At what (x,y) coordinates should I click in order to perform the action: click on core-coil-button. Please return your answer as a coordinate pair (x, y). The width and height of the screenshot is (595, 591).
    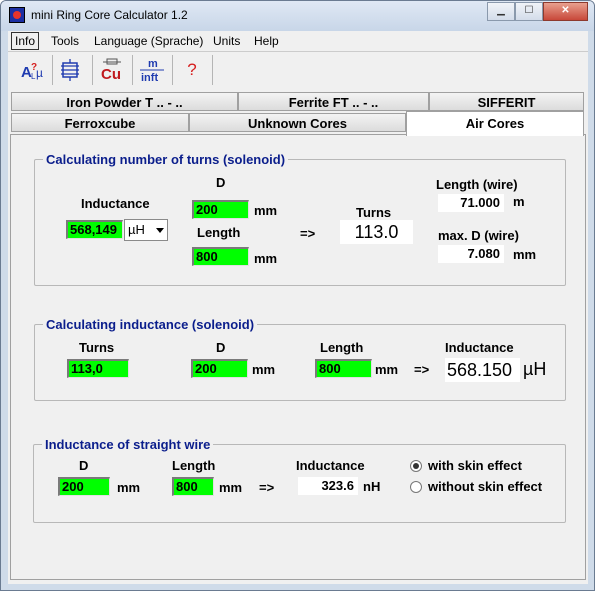
    Looking at the image, I should click on (72, 70).